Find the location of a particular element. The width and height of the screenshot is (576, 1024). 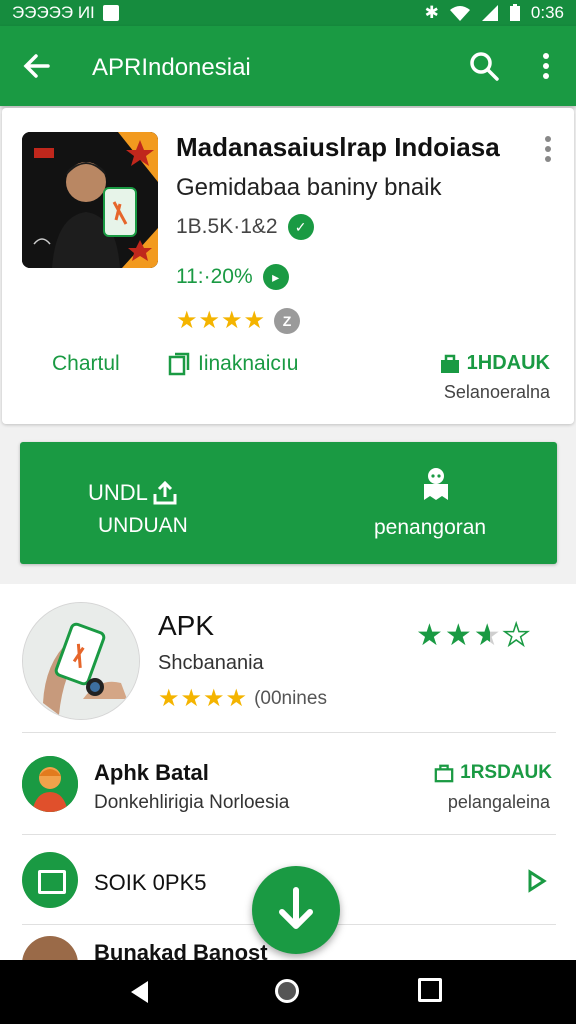

row2-download-text: 1RSDAUK is located at coordinates (506, 772).